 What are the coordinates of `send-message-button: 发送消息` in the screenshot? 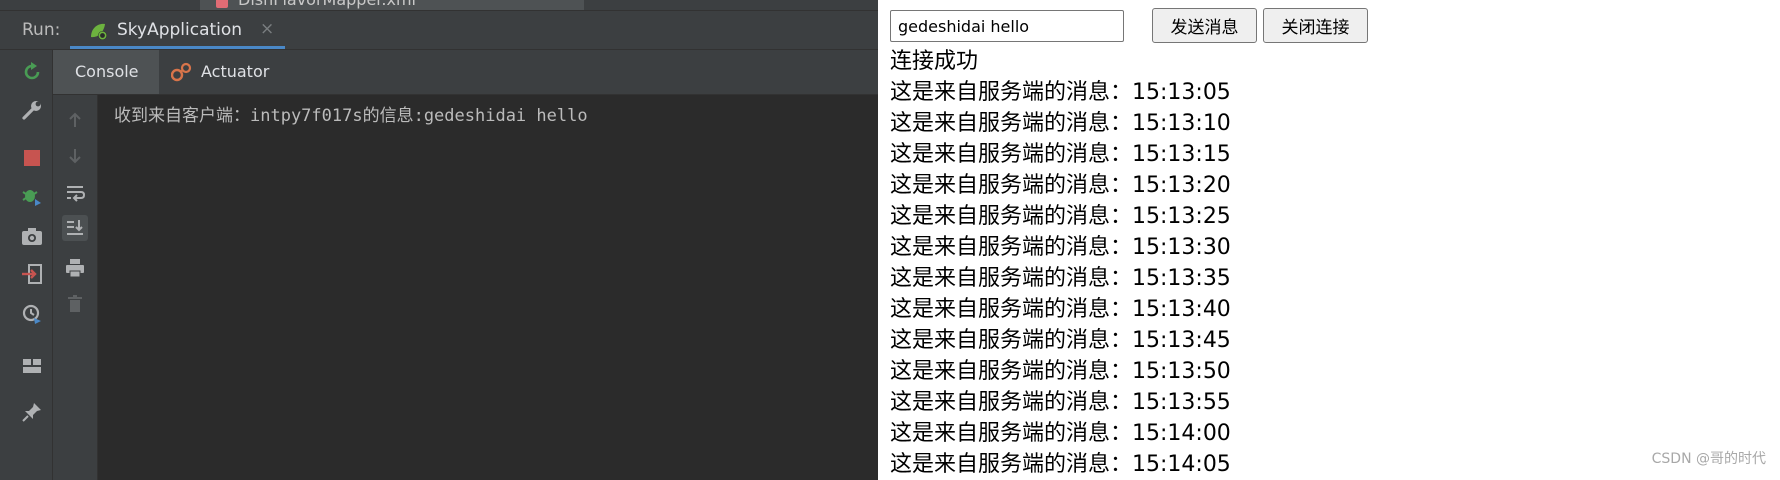 It's located at (1204, 25).